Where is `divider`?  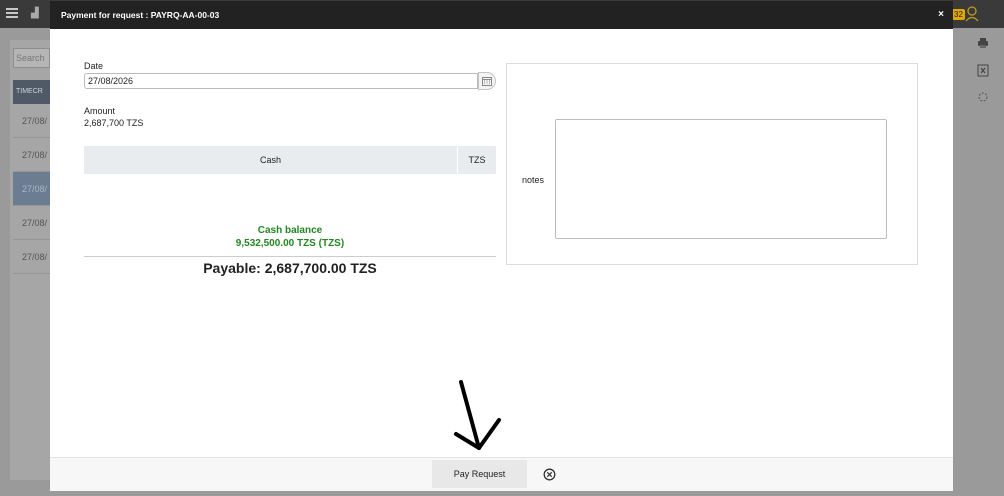
divider is located at coordinates (290, 256).